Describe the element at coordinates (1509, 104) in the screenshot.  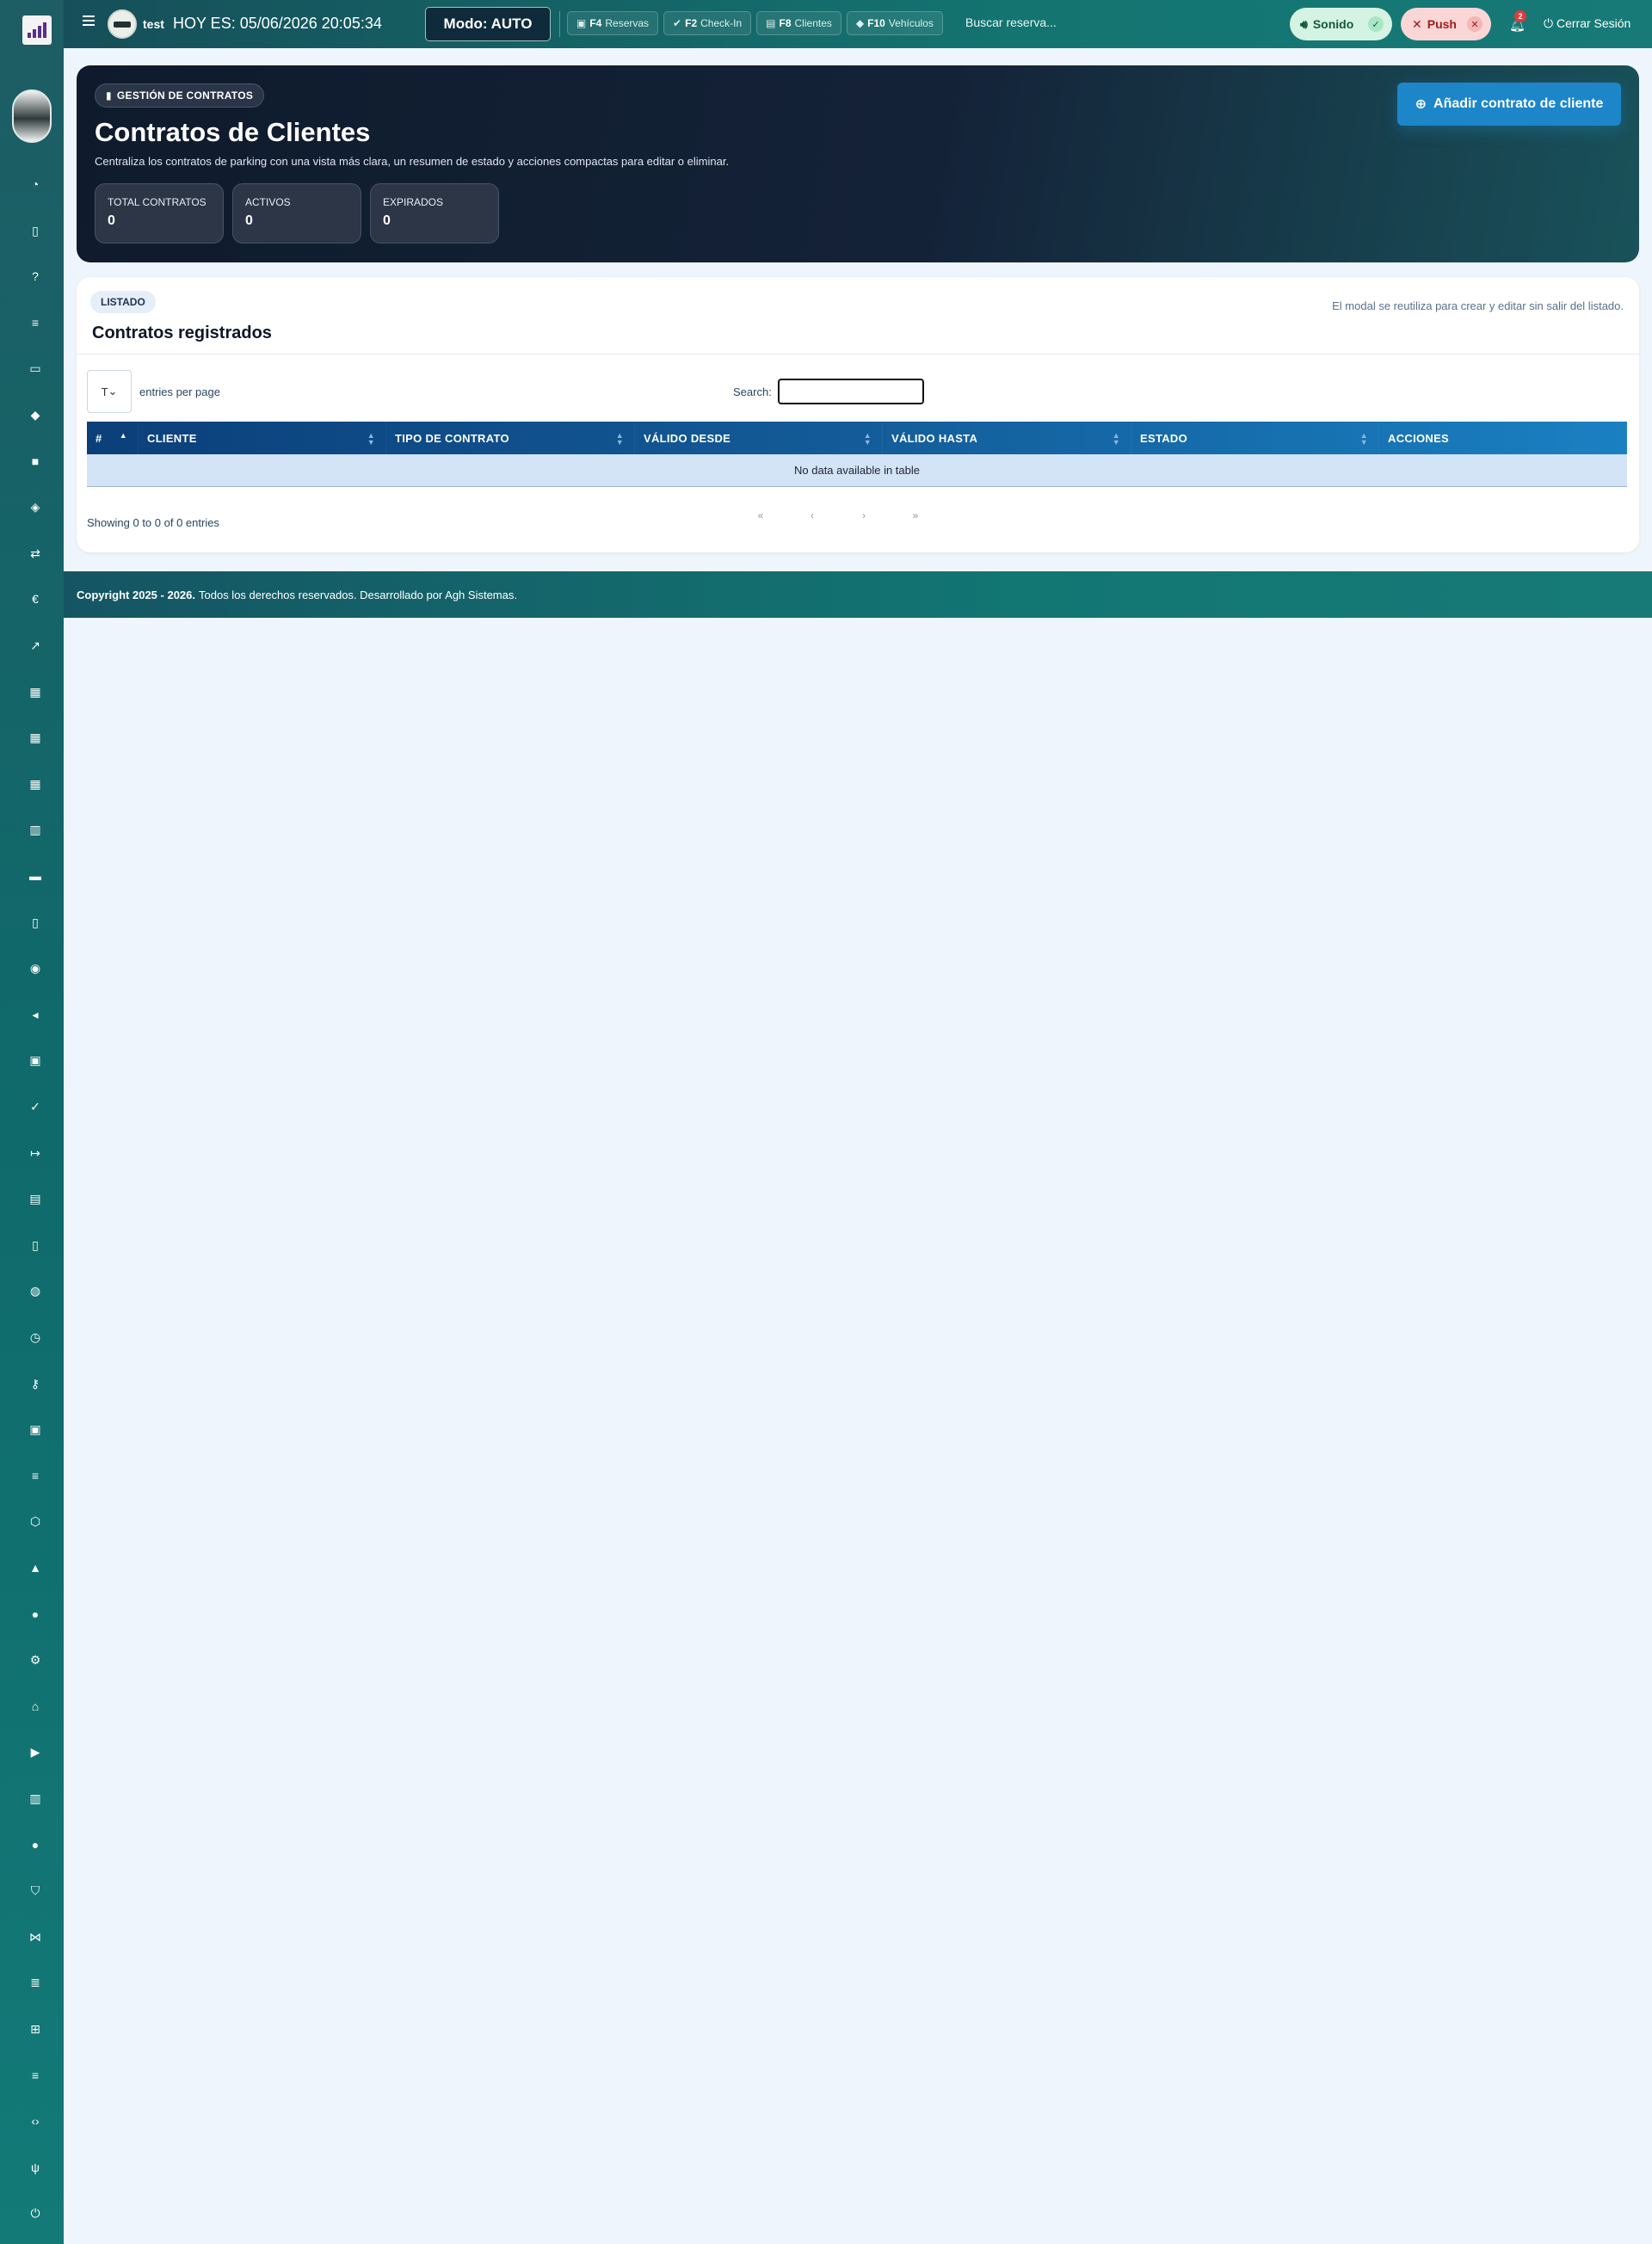
I see `add-contract-button: ⊕ Añadir contrato de cliente` at that location.